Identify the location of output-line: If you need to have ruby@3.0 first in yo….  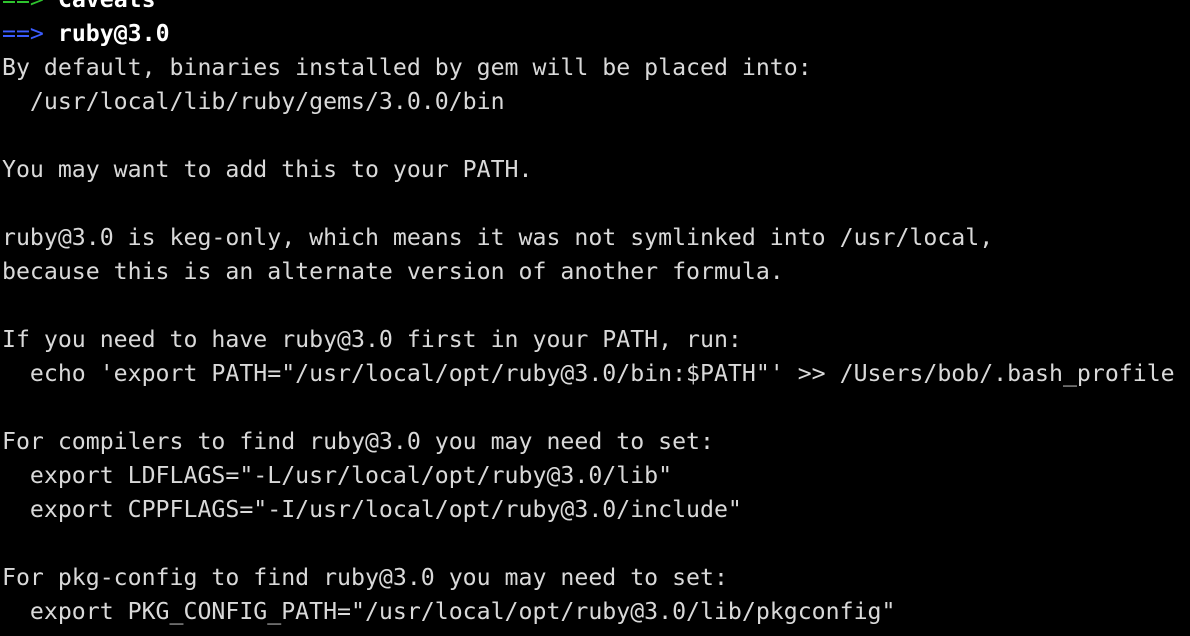
(372, 339).